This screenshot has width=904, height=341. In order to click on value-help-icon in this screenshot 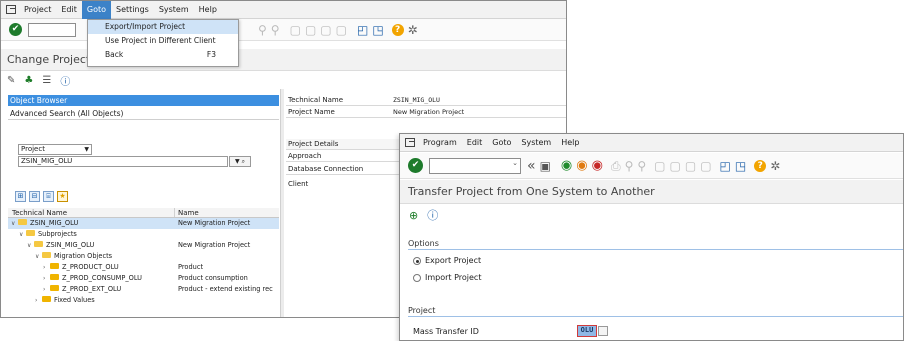, I will do `click(603, 331)`.